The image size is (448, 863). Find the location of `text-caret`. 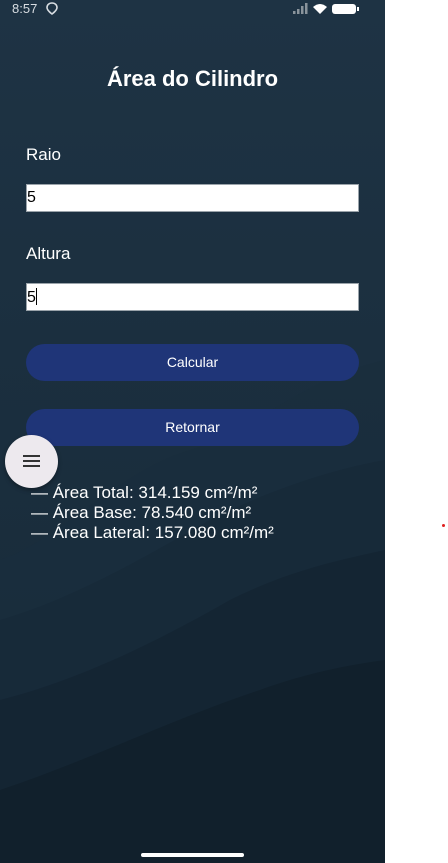

text-caret is located at coordinates (36, 296).